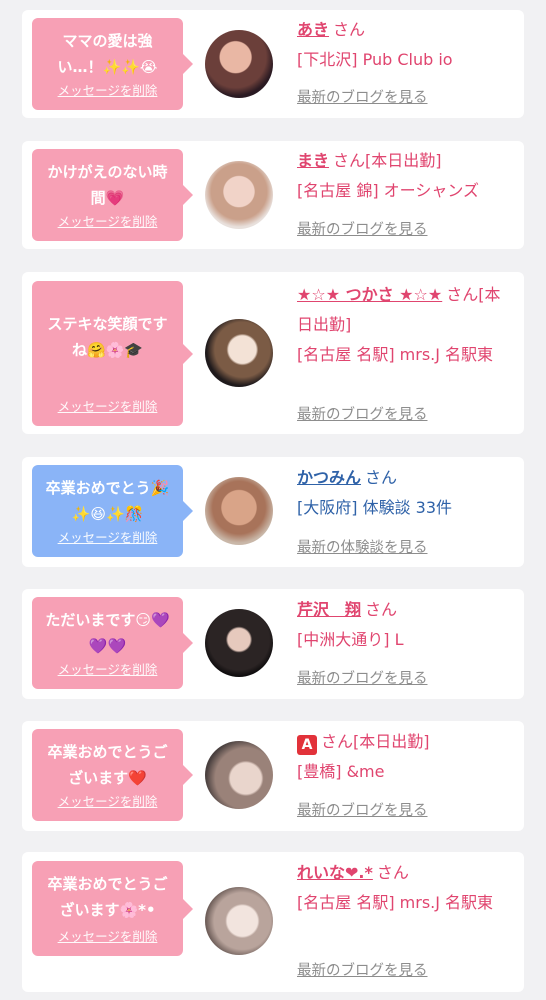 The height and width of the screenshot is (1000, 546). What do you see at coordinates (341, 771) in the screenshot?
I see `shop-label: [豊橋] &me` at bounding box center [341, 771].